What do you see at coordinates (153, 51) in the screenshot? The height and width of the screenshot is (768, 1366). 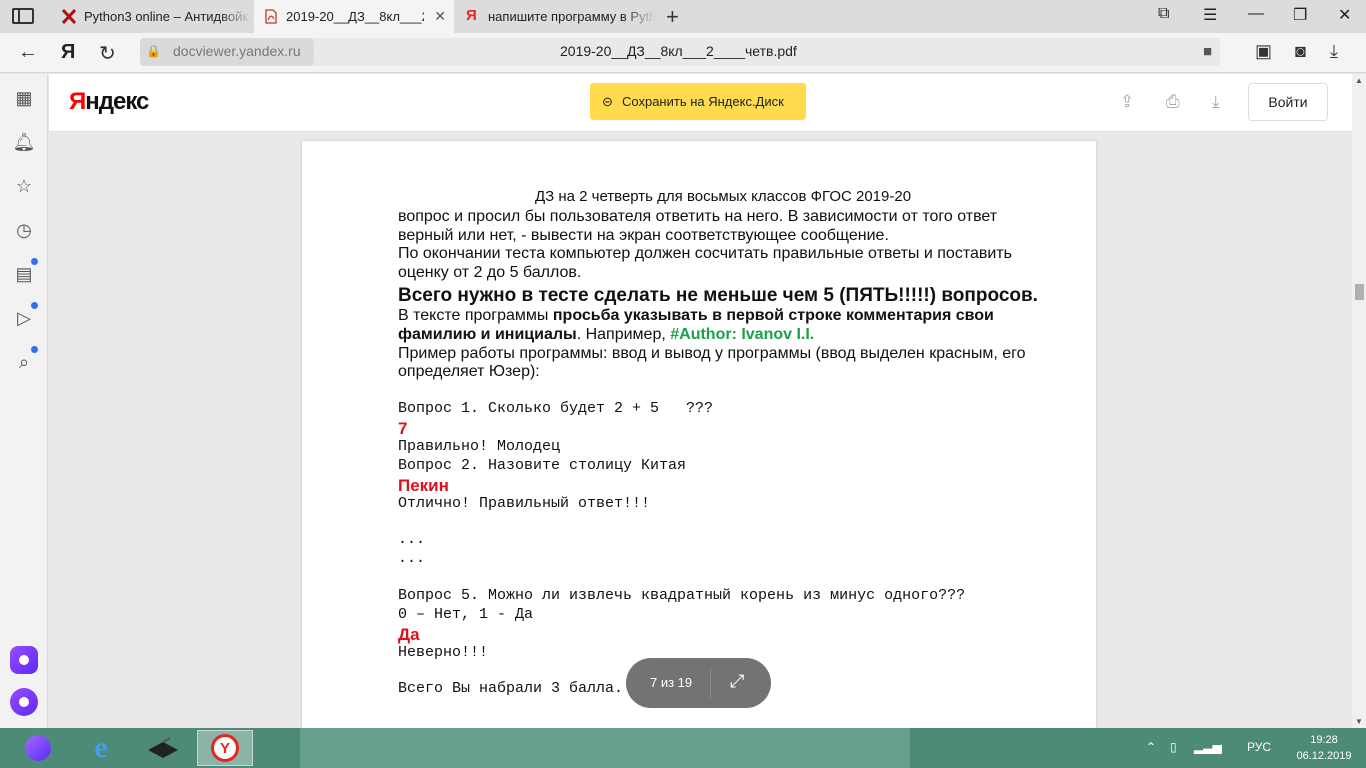 I see `lock-icon: 🔒` at bounding box center [153, 51].